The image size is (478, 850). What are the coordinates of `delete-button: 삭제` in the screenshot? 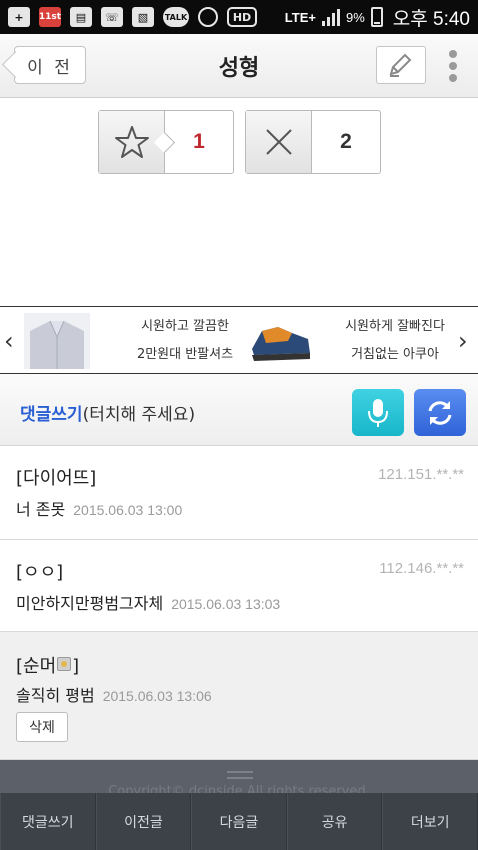 It's located at (42, 727).